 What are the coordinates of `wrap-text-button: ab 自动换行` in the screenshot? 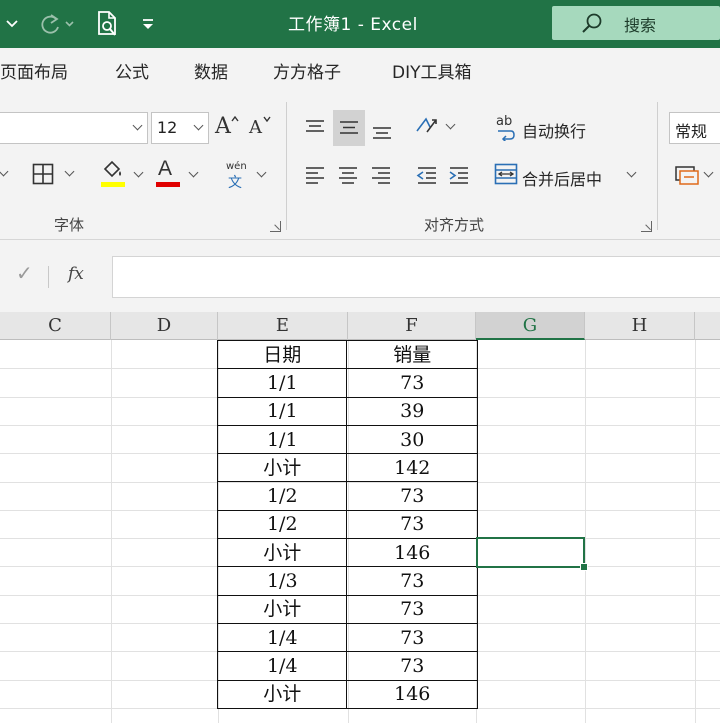 It's located at (547, 128).